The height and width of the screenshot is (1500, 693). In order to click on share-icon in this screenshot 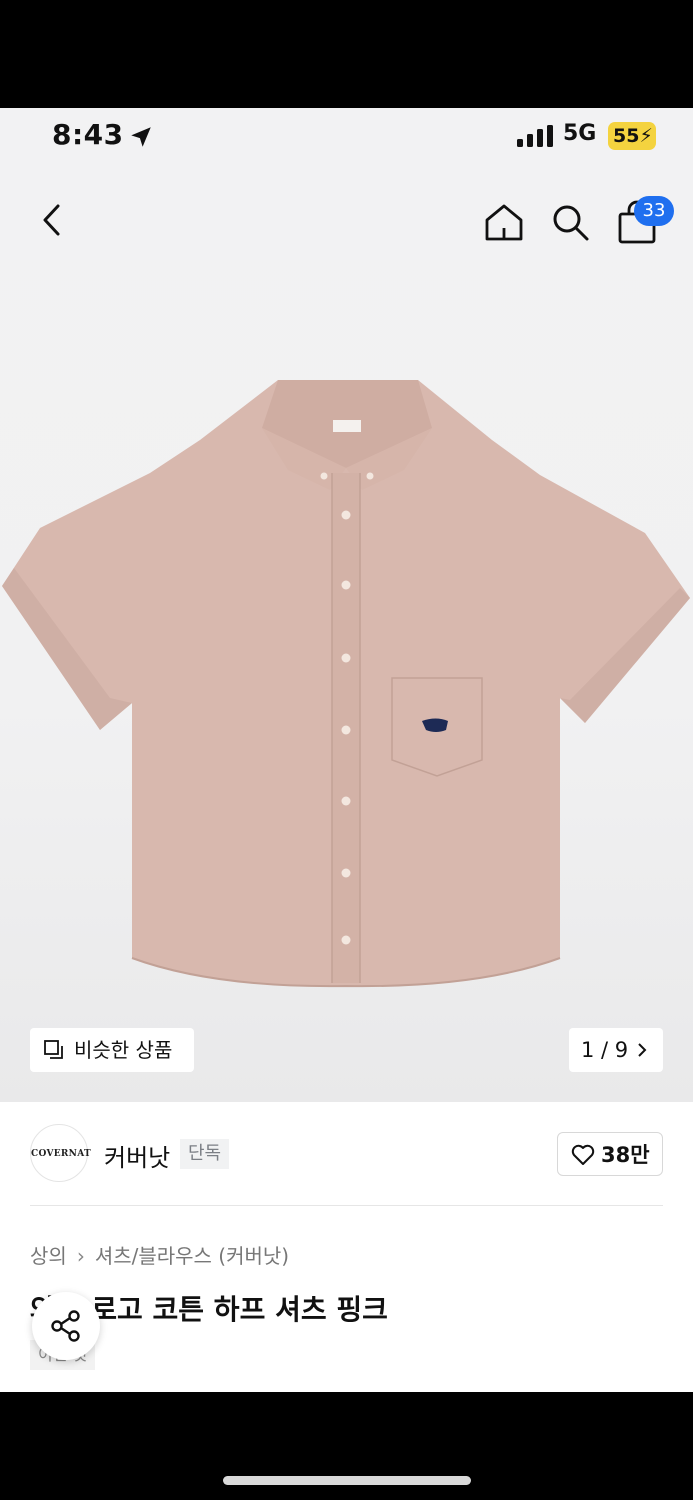, I will do `click(65, 1326)`.